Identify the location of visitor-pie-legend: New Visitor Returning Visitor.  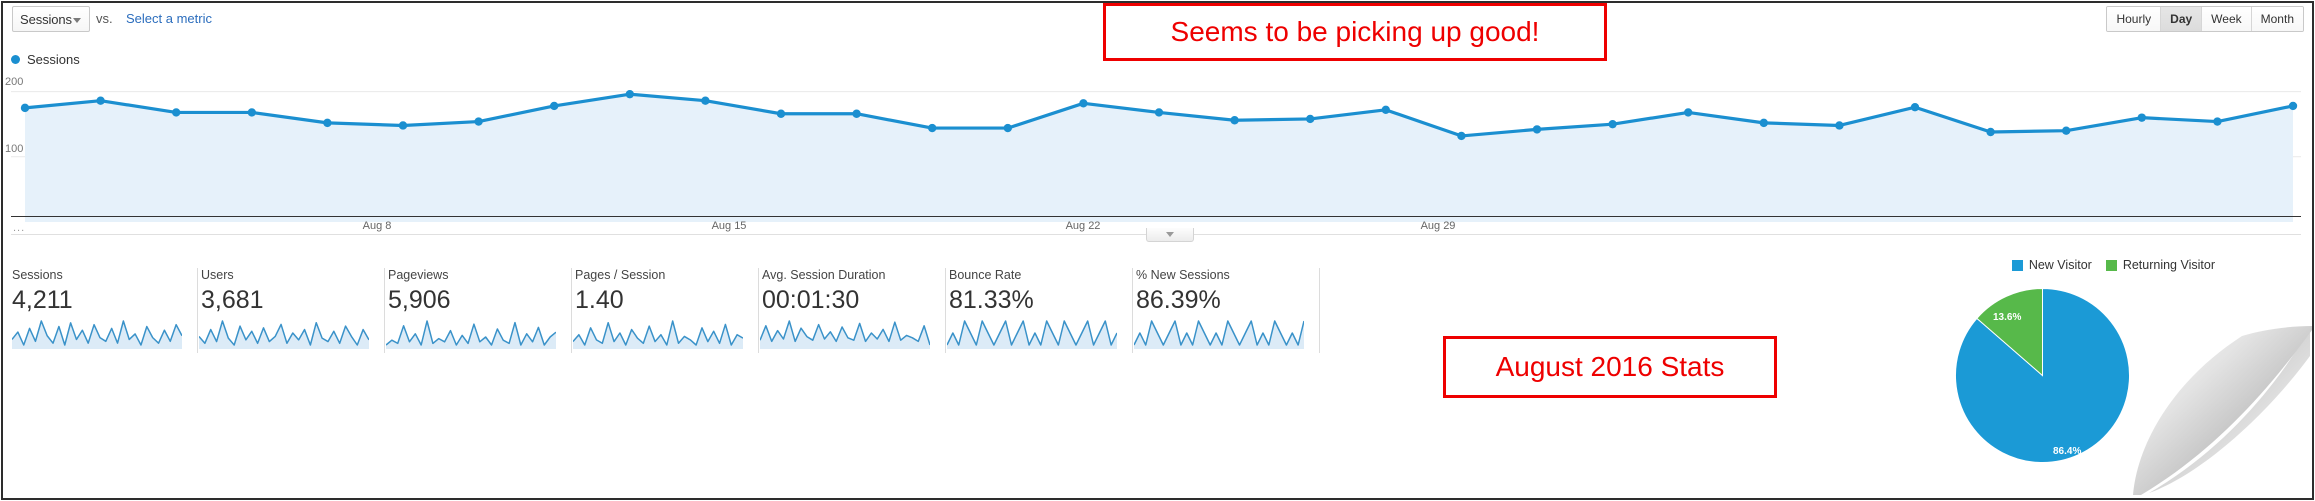
(2113, 265).